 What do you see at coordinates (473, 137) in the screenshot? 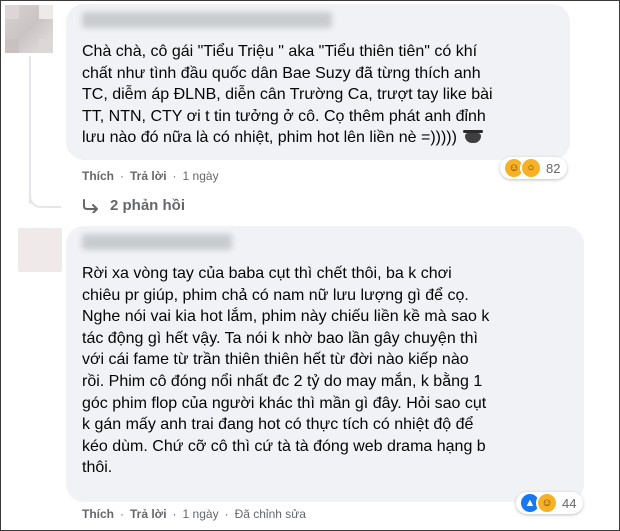
I see `pot-emoji-icon` at bounding box center [473, 137].